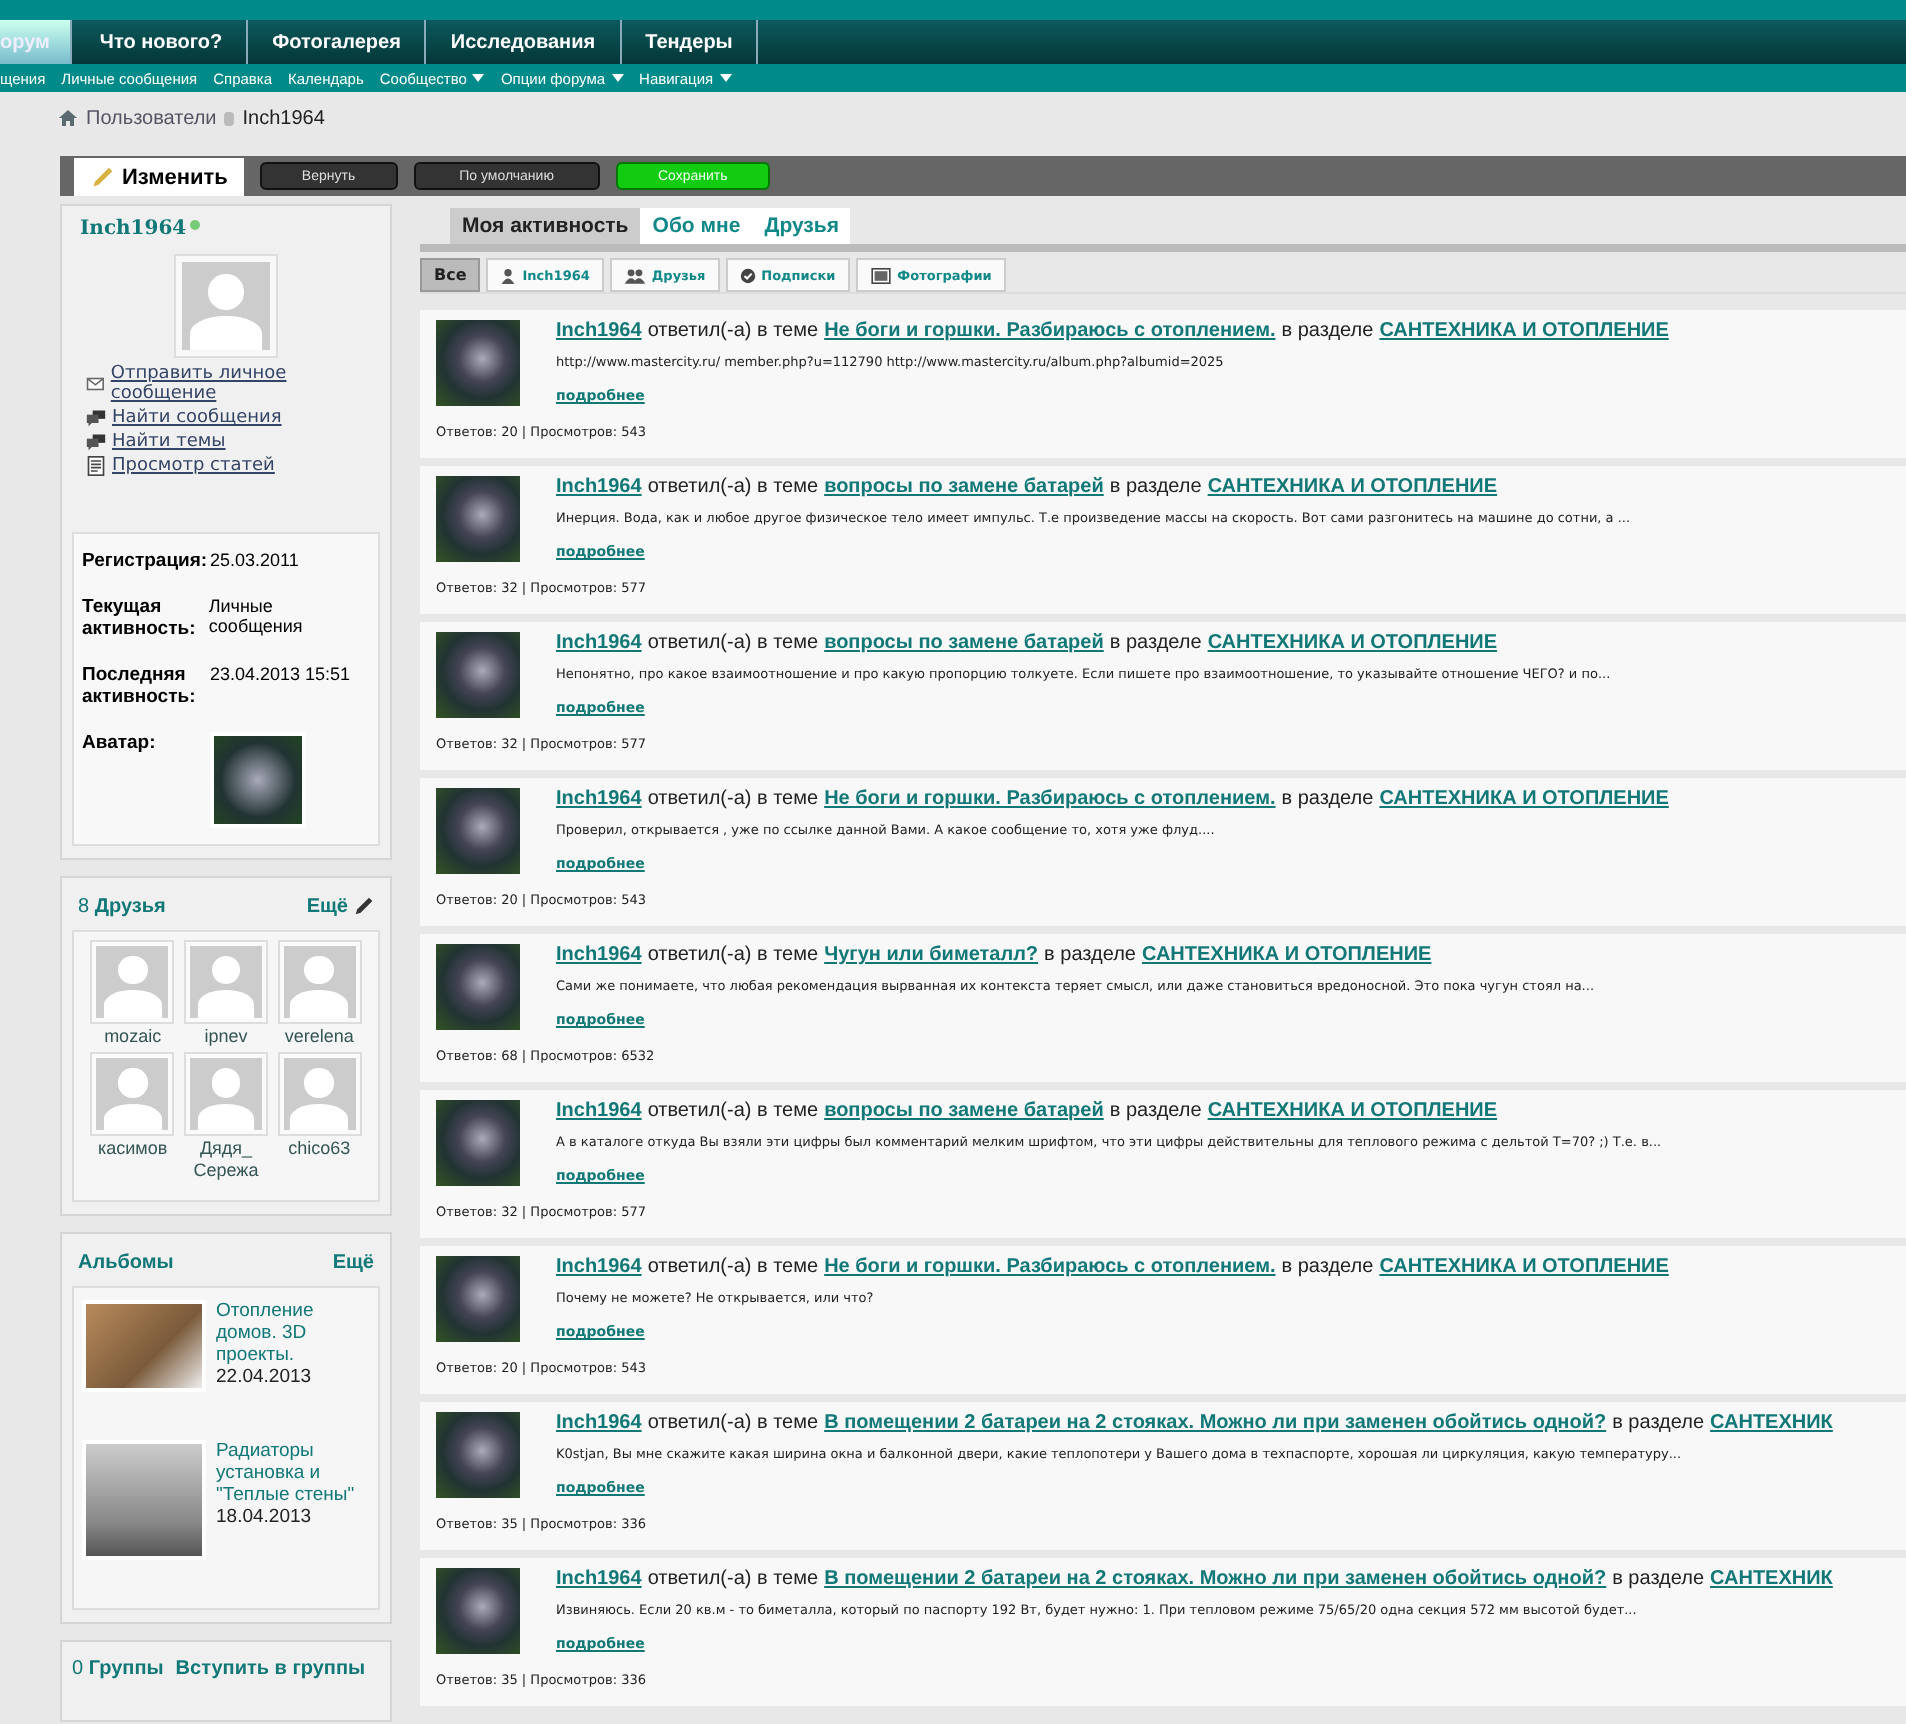  Describe the element at coordinates (159, 177) in the screenshot. I see `edit-tab: Изменить` at that location.